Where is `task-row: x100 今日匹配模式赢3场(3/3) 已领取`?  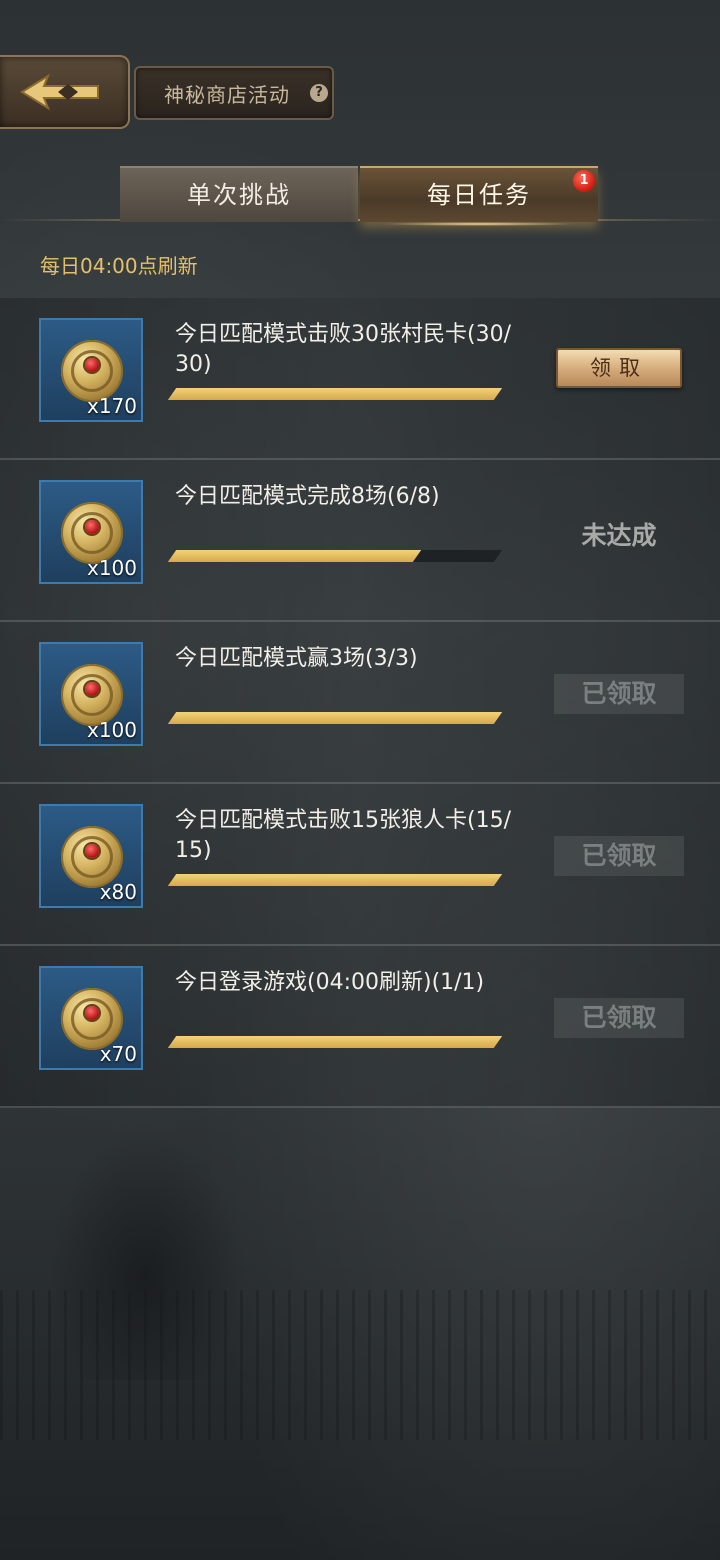 task-row: x100 今日匹配模式赢3场(3/3) 已领取 is located at coordinates (360, 703).